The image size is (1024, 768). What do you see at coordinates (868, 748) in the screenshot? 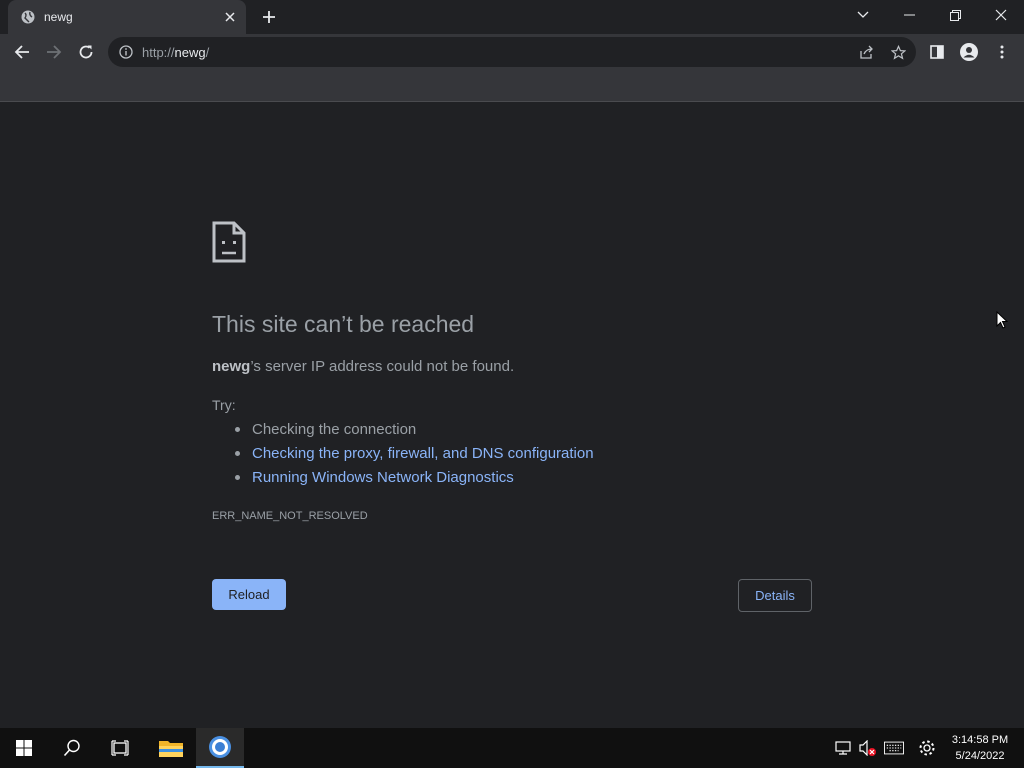
I see `volume-muted-icon` at bounding box center [868, 748].